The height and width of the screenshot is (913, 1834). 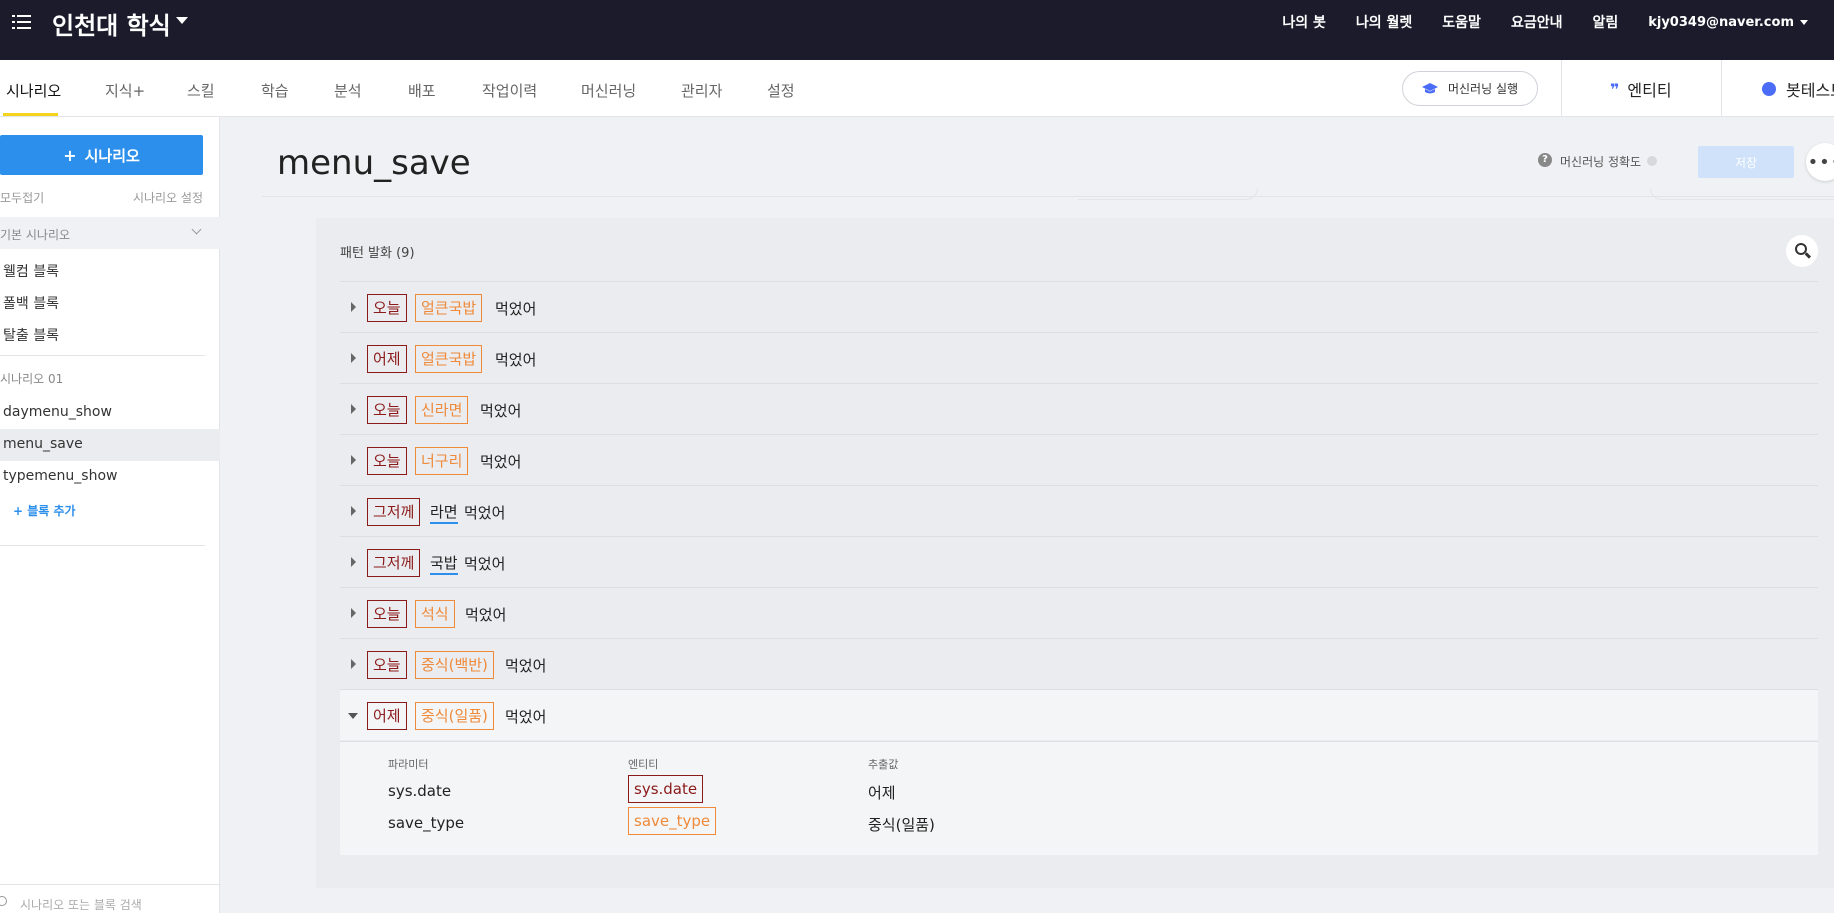 What do you see at coordinates (672, 821) in the screenshot?
I see `param-entity-tag: save_type` at bounding box center [672, 821].